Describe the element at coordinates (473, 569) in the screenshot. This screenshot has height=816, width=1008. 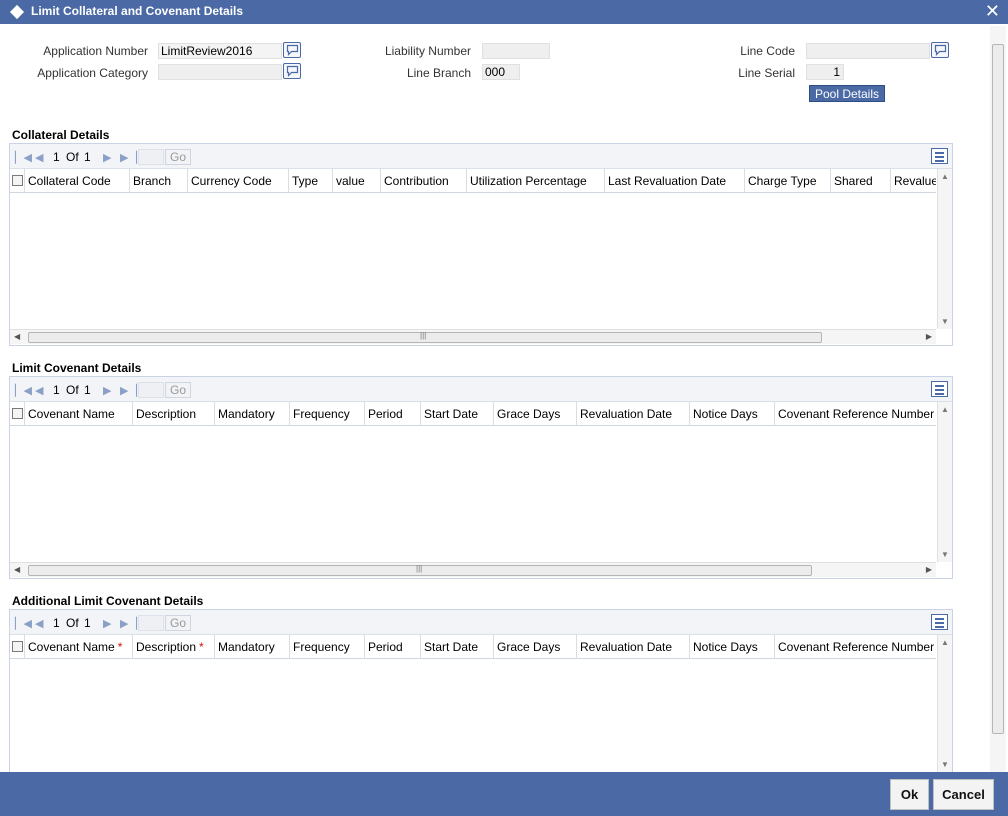
I see `covenant-horizontal-scrollbar: ◀ ||| ▶` at that location.